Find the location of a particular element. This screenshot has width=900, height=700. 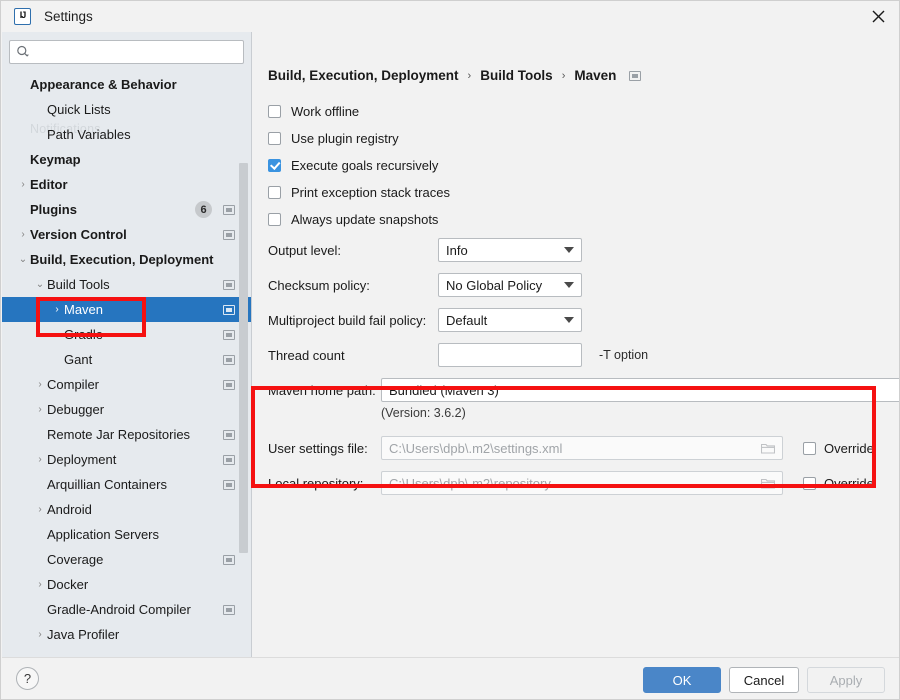

sidebar-item-label: Path Variables is located at coordinates (89, 134).